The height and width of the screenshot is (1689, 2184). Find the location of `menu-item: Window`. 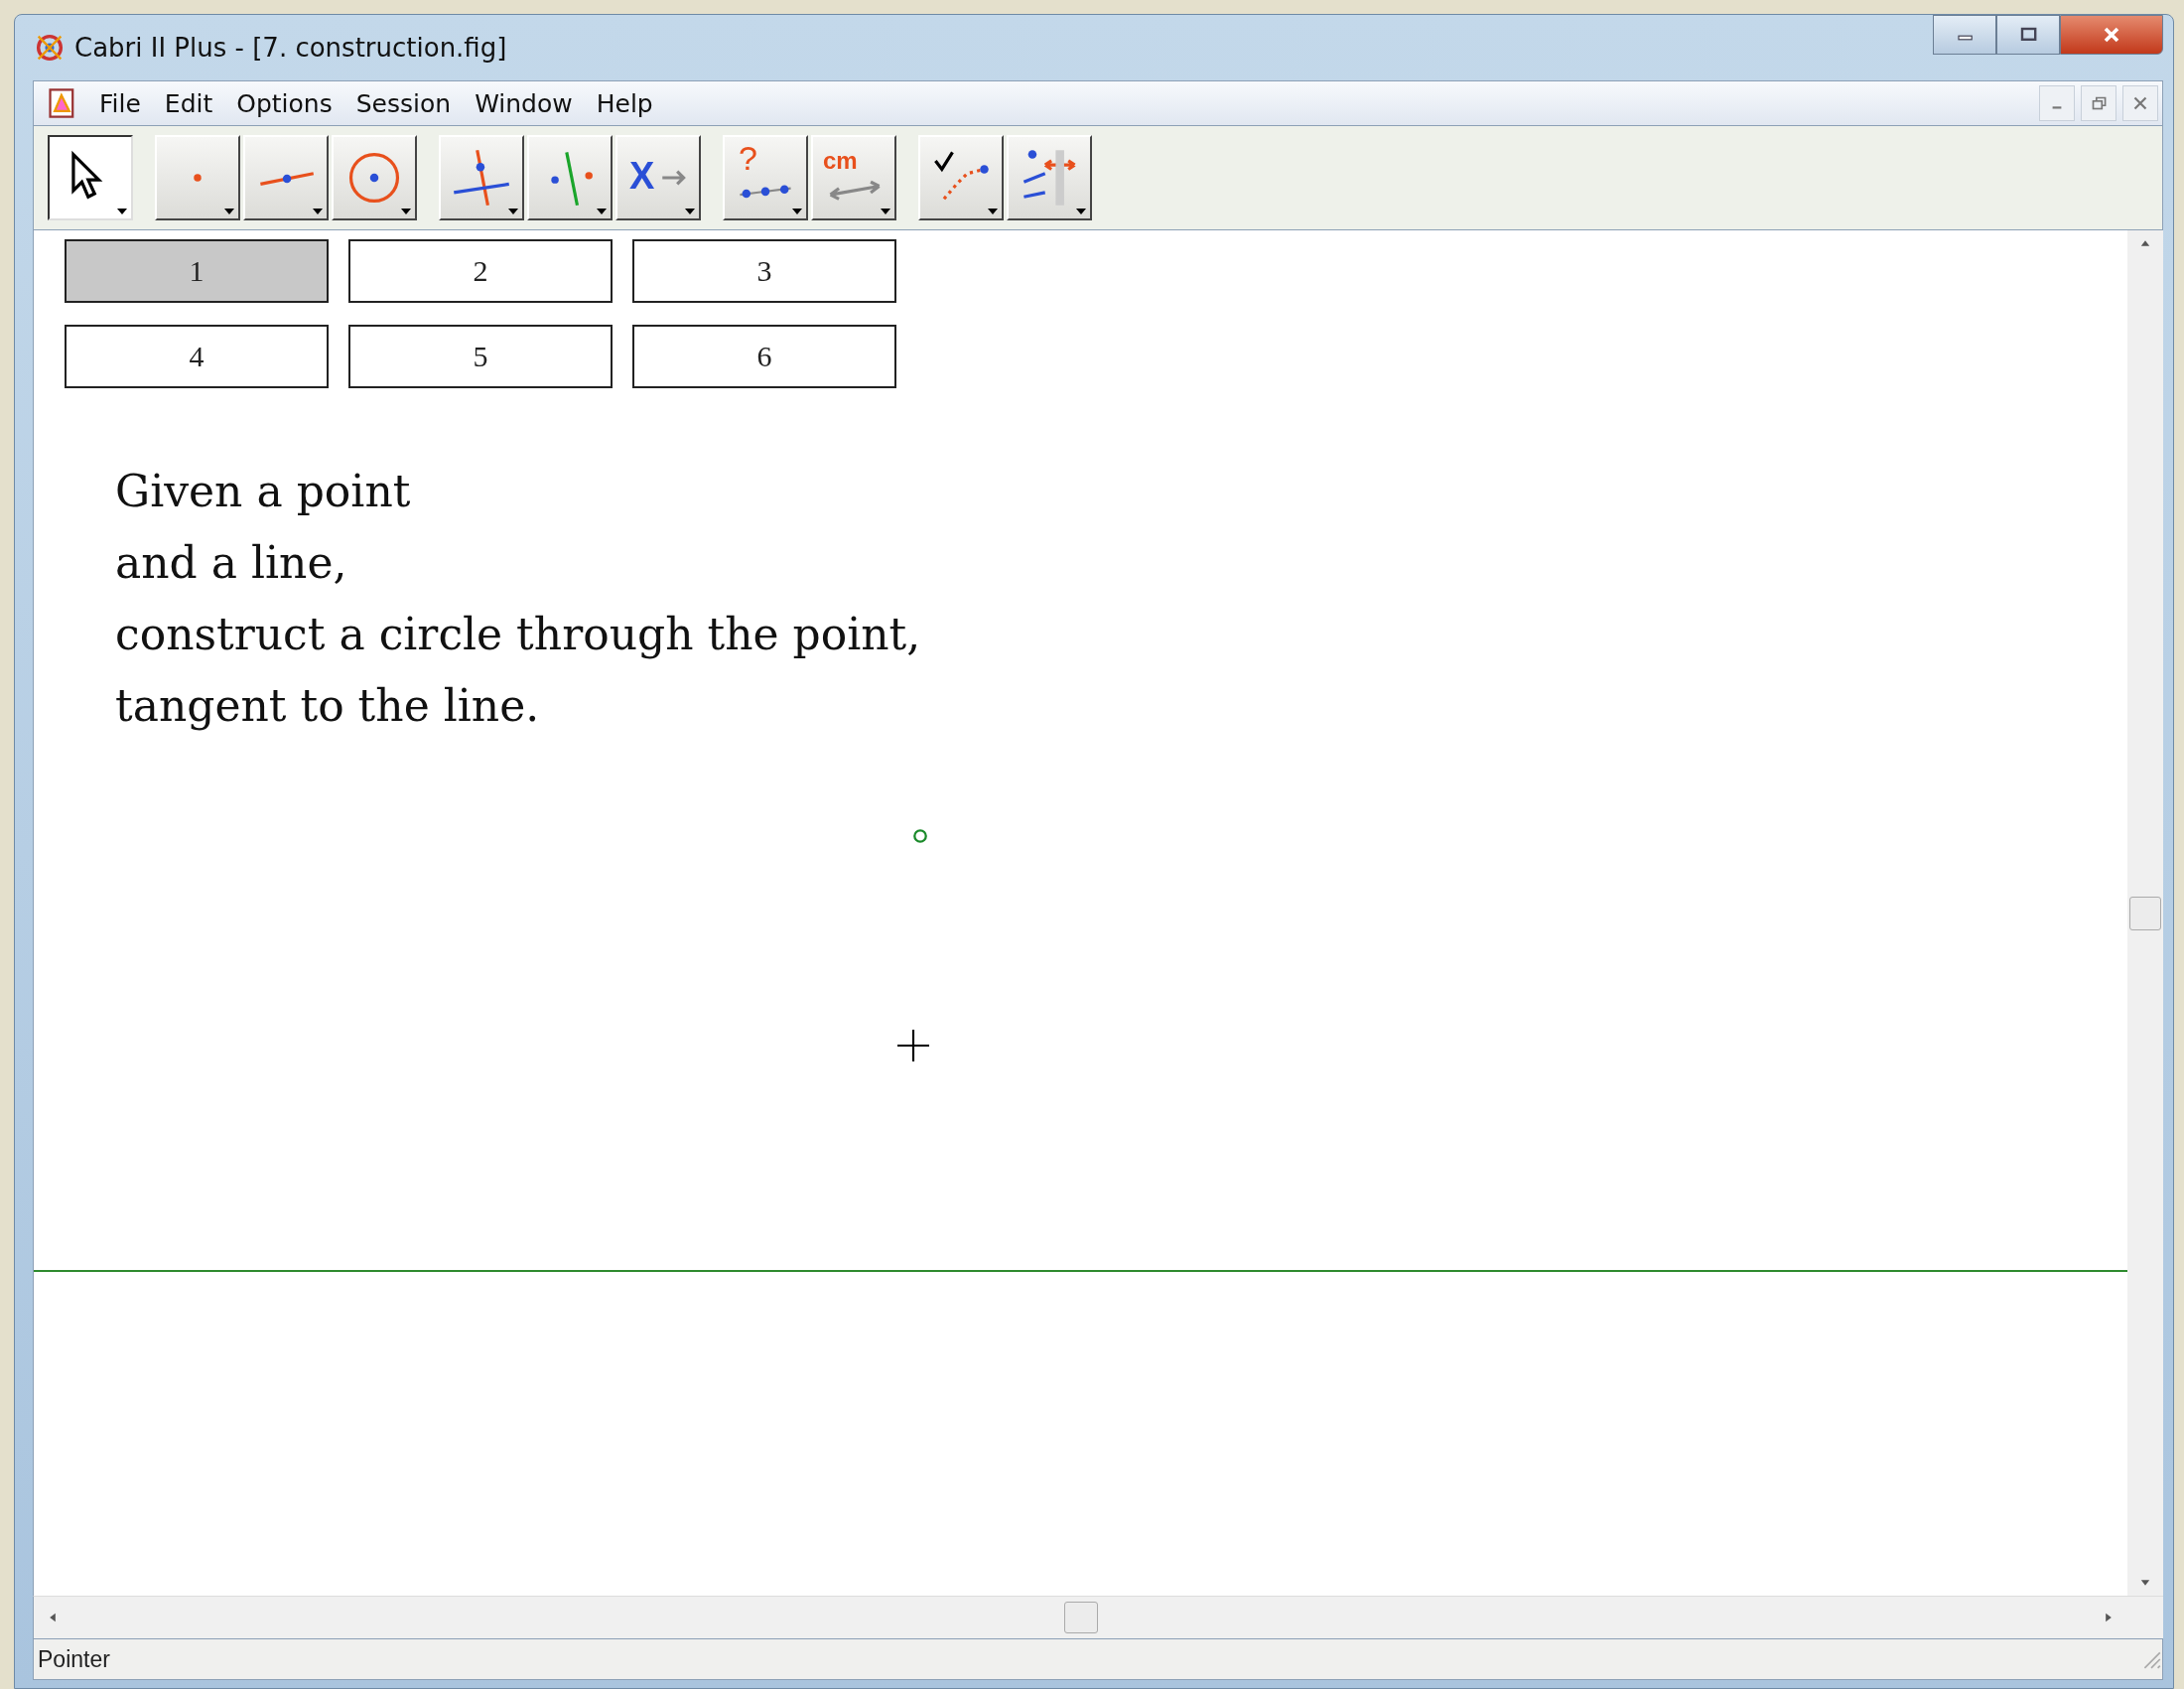

menu-item: Window is located at coordinates (528, 103).